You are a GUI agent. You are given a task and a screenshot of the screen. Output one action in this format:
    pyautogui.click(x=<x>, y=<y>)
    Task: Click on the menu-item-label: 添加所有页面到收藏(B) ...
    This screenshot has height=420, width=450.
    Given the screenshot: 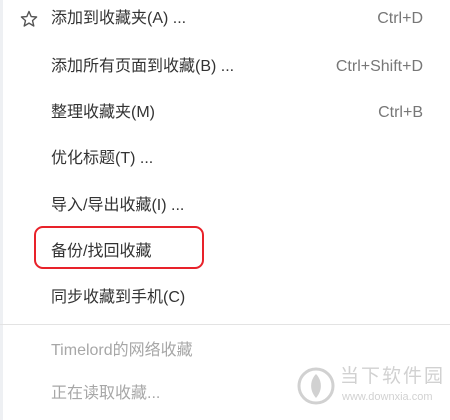 What is the action you would take?
    pyautogui.click(x=143, y=66)
    